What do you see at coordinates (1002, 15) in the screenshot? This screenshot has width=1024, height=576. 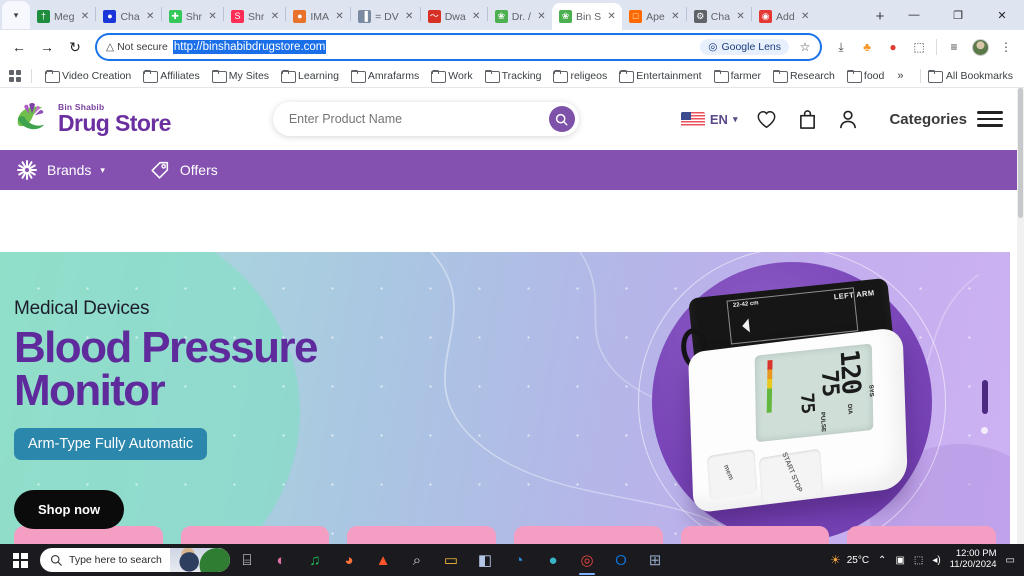 I see `close-button: ✕` at bounding box center [1002, 15].